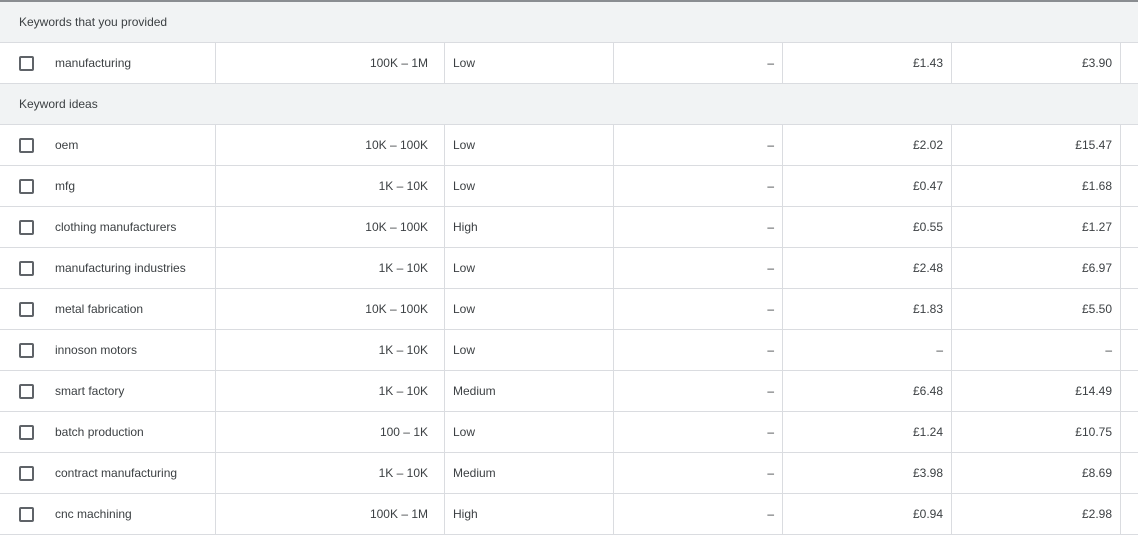 This screenshot has width=1138, height=535. I want to click on table-row: mfg 1K – 10K Low – £0.47 £1.68, so click(569, 186).